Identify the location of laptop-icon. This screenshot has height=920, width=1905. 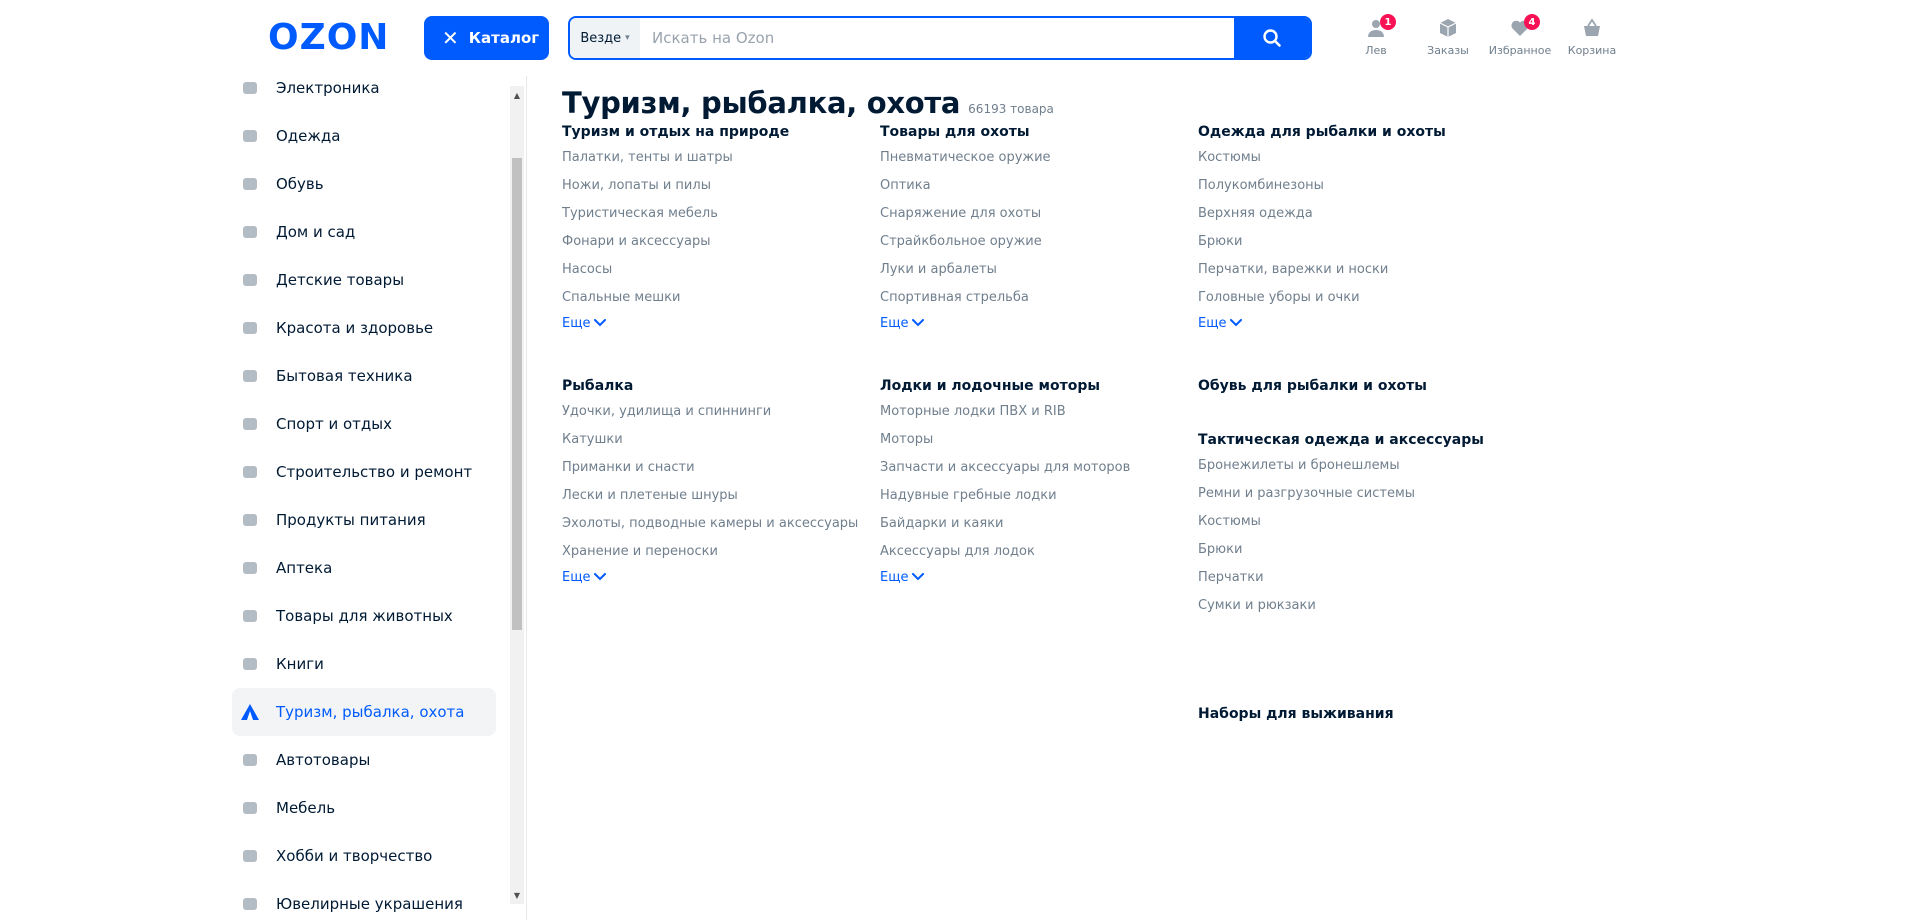
(250, 88).